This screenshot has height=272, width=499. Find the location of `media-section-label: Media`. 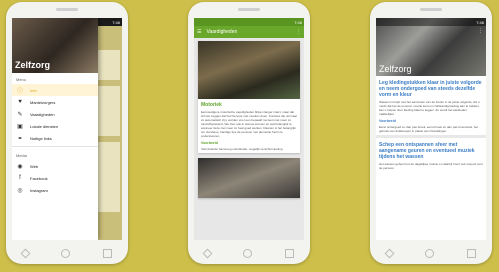

media-section-label: Media is located at coordinates (21, 155).